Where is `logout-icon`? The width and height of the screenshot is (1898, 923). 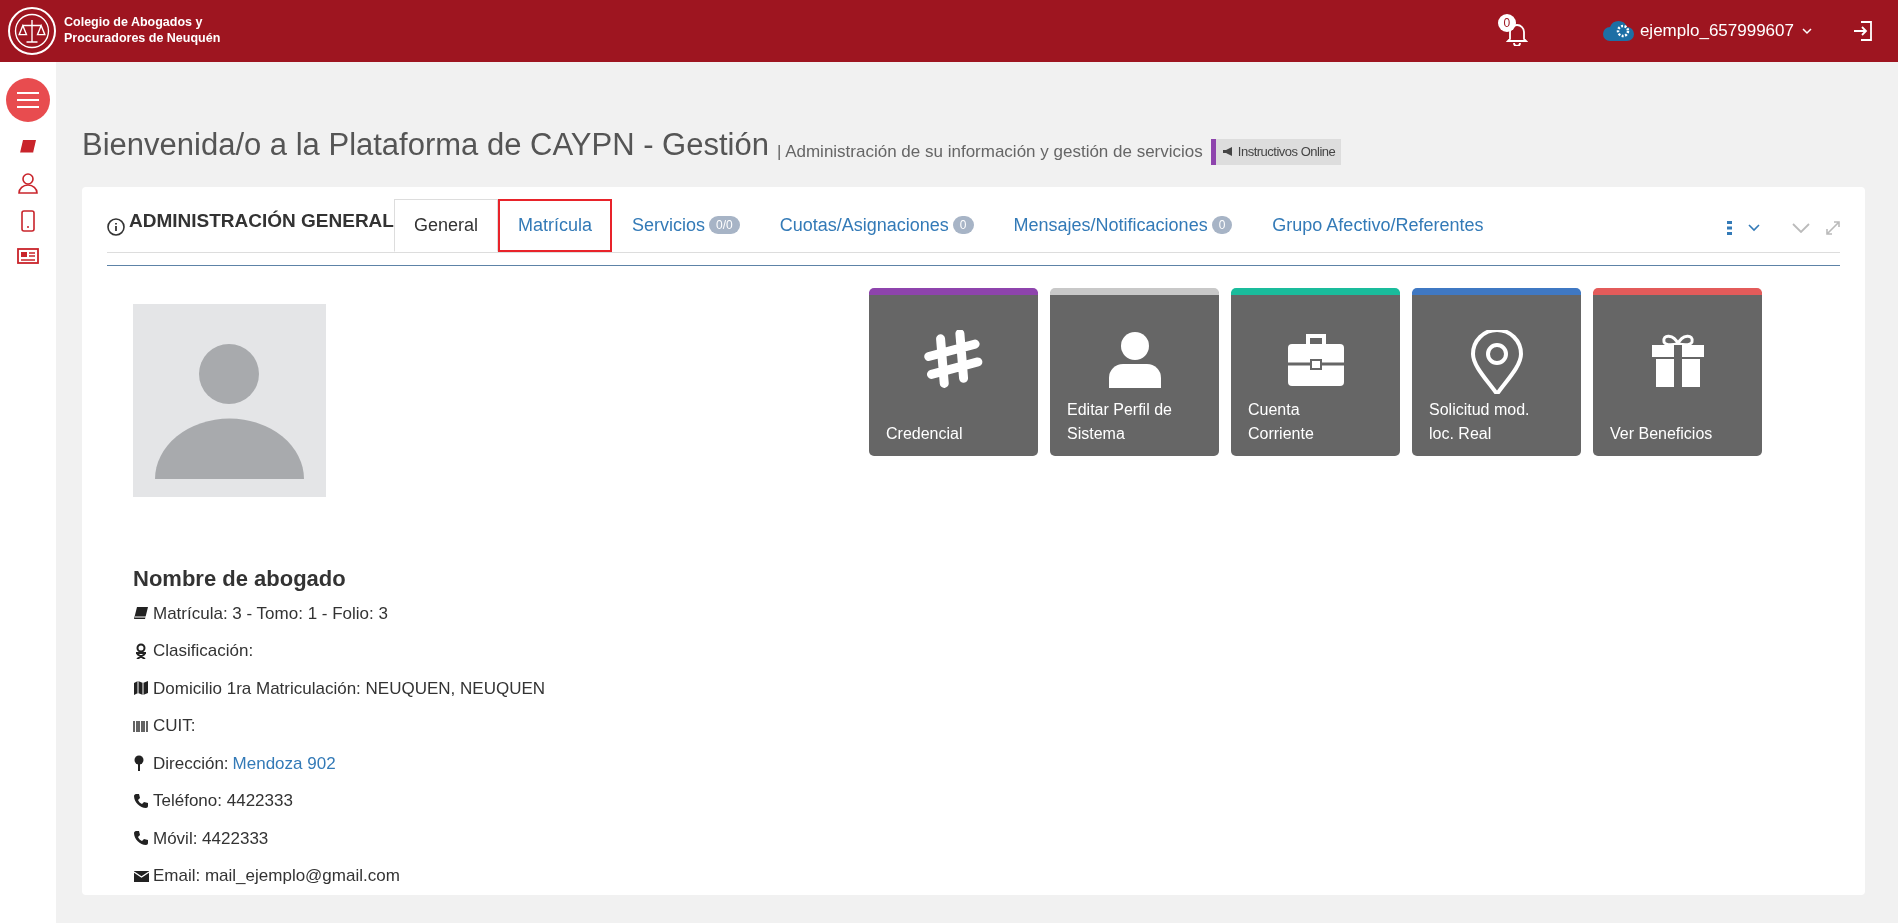
logout-icon is located at coordinates (1863, 31).